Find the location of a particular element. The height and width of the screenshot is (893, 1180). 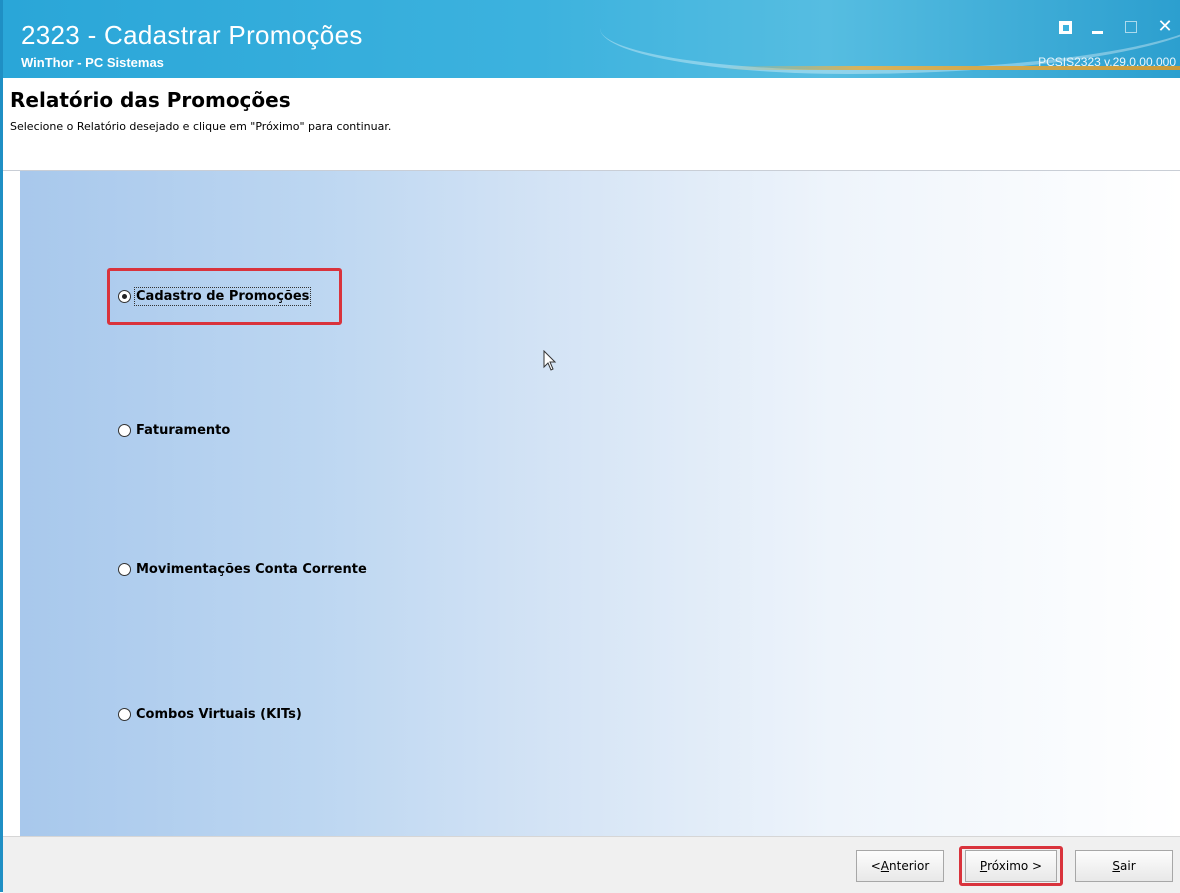

exit-button-label: air is located at coordinates (1128, 866).